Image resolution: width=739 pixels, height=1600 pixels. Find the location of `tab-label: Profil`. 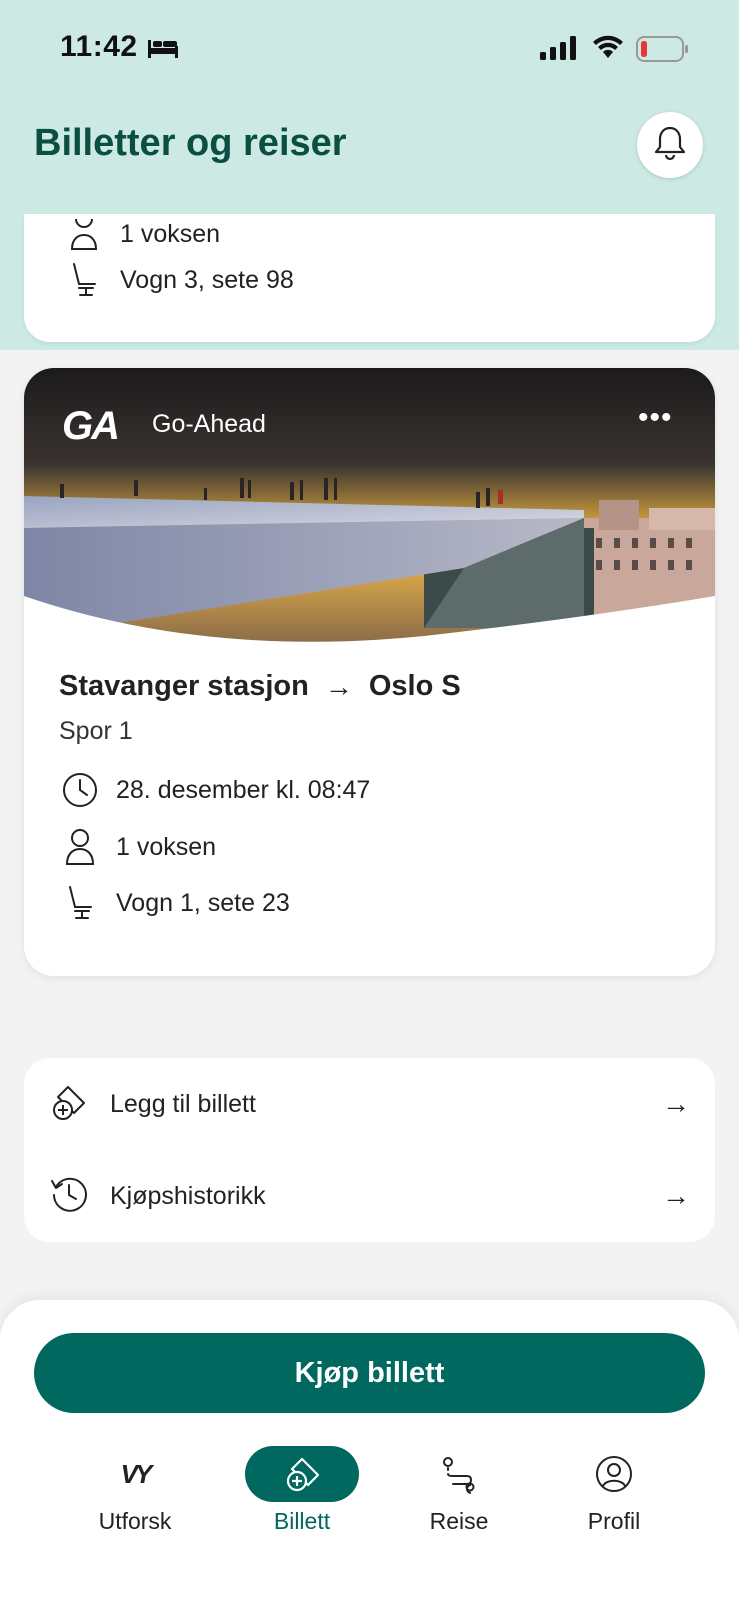

tab-label: Profil is located at coordinates (614, 1521).